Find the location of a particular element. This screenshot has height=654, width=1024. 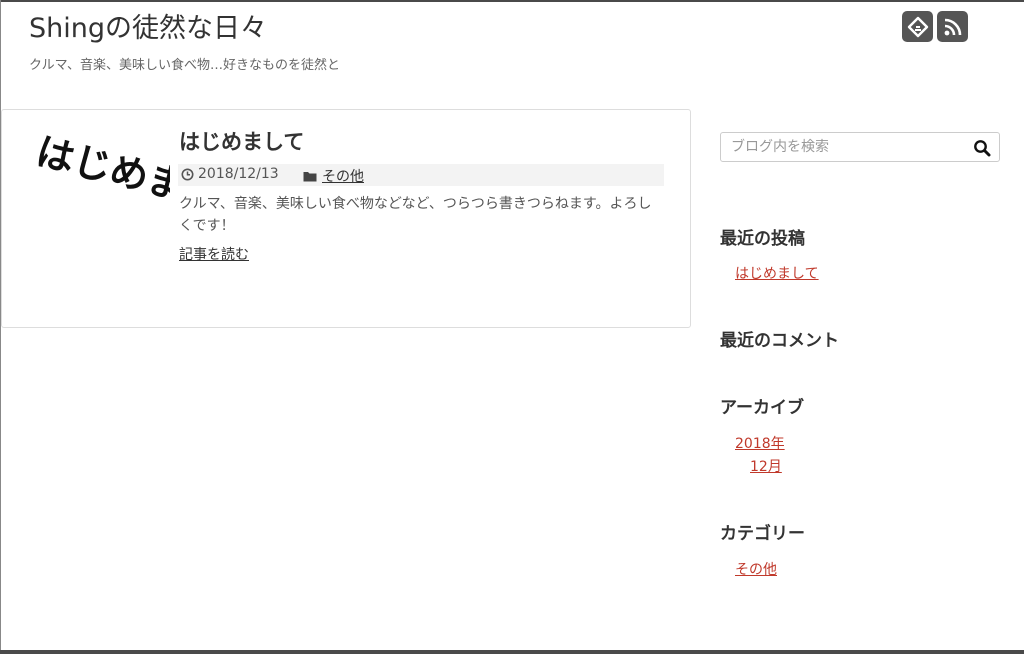

post-category-link: その他 is located at coordinates (343, 176).